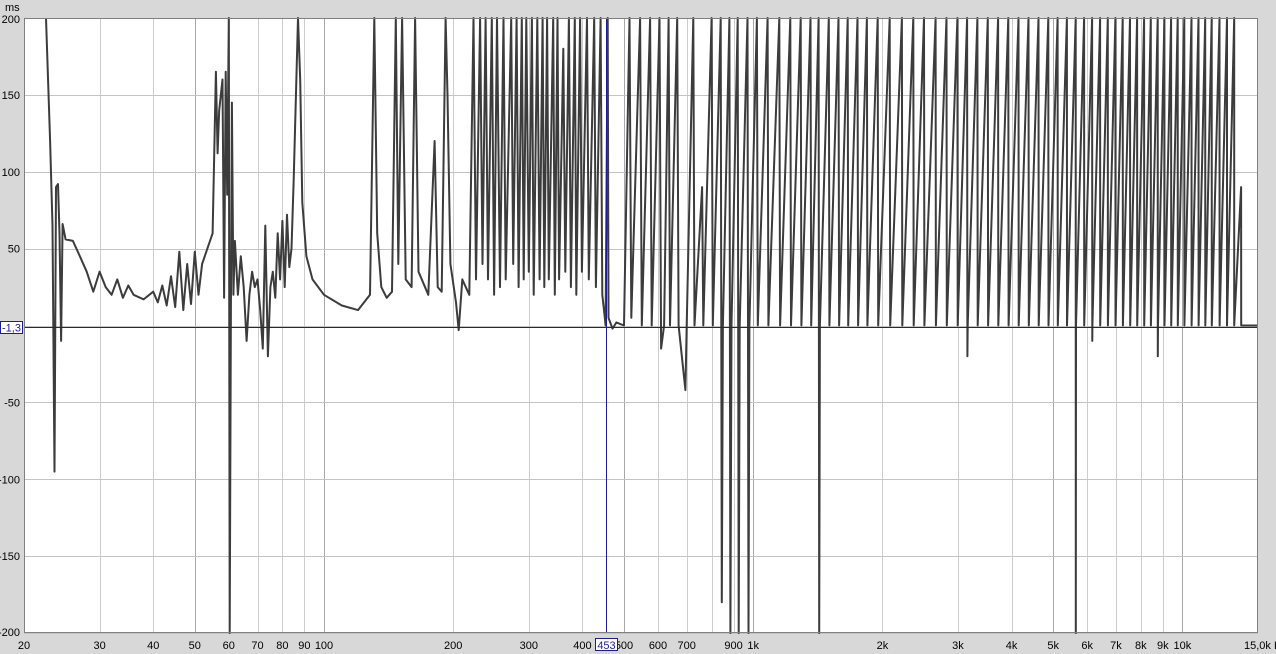 This screenshot has height=654, width=1276. Describe the element at coordinates (12, 403) in the screenshot. I see `y-tick-label: -50` at that location.